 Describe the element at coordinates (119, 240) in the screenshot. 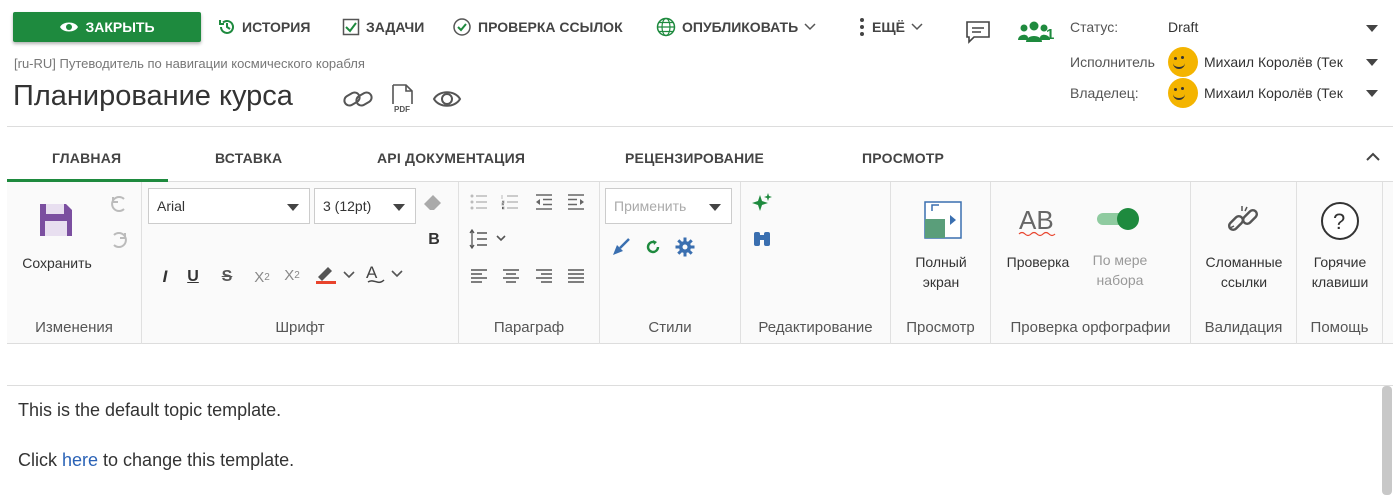

I see `redo-icon` at that location.